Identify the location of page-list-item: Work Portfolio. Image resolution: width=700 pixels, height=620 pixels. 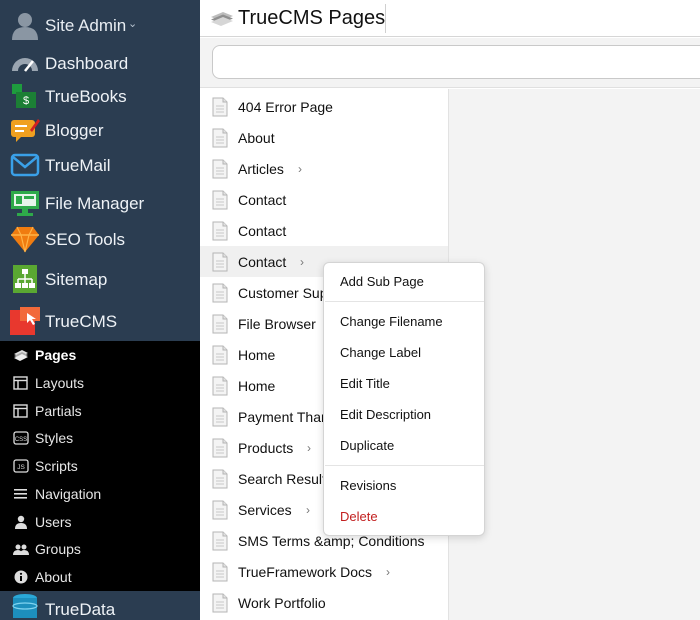
(324, 602).